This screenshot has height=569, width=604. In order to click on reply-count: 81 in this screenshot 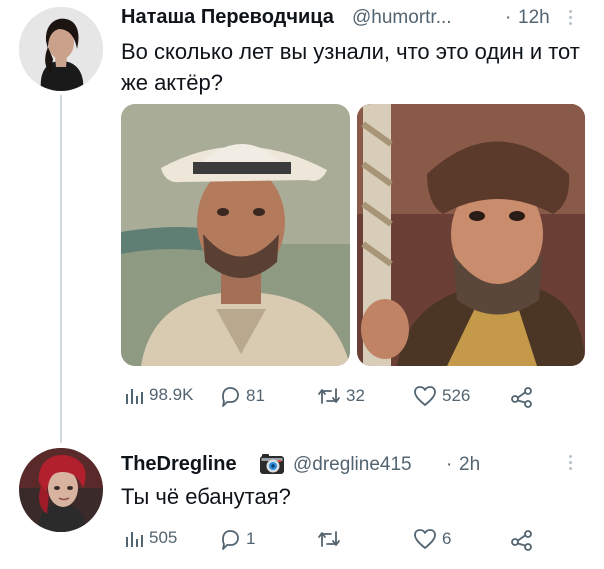, I will do `click(255, 395)`.